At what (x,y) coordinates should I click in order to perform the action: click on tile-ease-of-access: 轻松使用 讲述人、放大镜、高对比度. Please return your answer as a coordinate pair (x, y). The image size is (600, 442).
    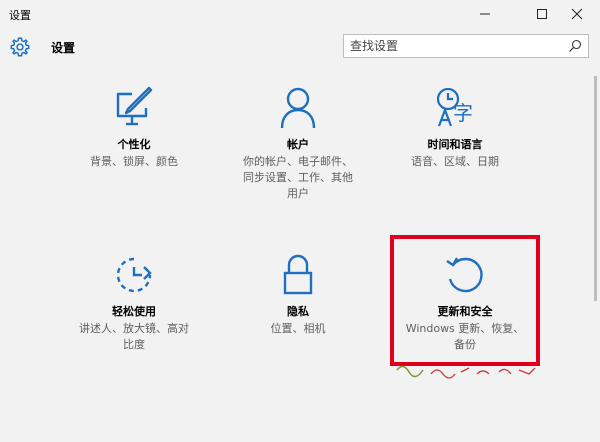
    Looking at the image, I should click on (134, 303).